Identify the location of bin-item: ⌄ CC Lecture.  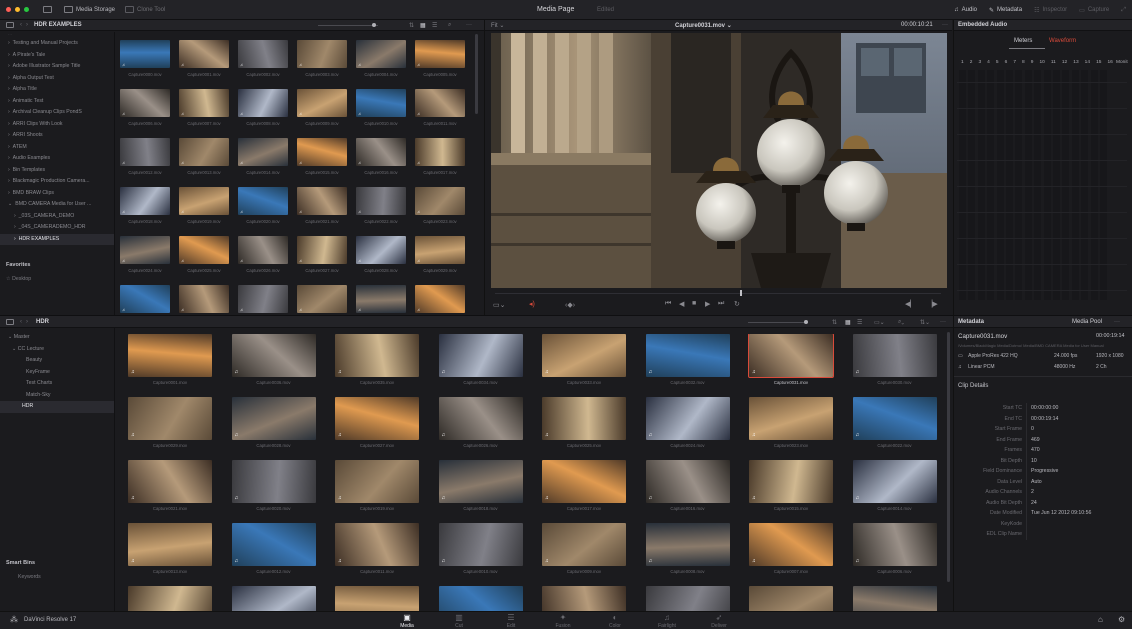
(57, 350).